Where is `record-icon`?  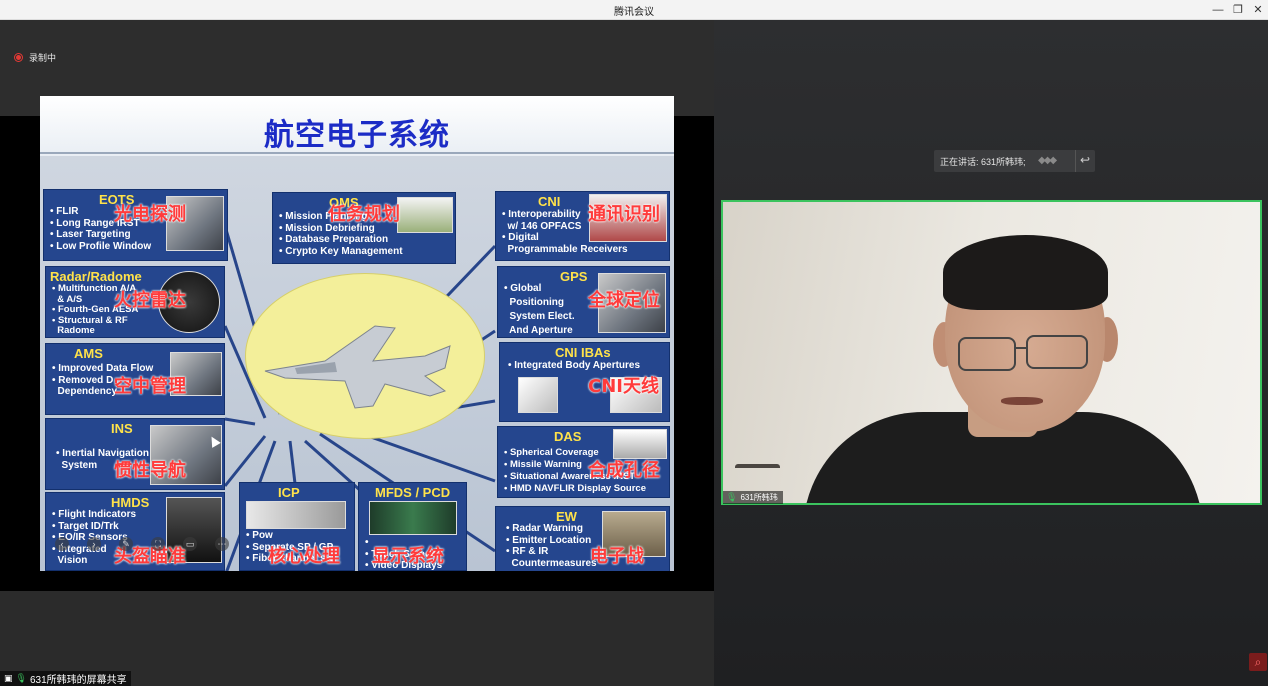 record-icon is located at coordinates (18, 57).